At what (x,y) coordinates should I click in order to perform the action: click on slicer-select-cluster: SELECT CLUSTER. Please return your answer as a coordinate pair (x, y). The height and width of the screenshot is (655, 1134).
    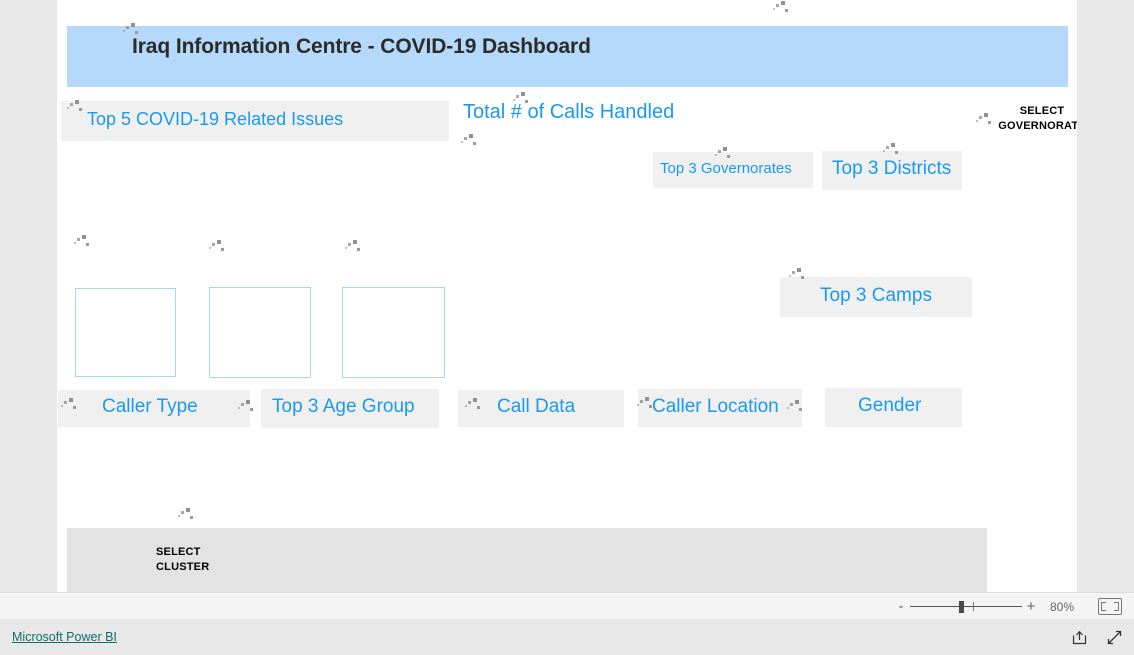
    Looking at the image, I should click on (527, 560).